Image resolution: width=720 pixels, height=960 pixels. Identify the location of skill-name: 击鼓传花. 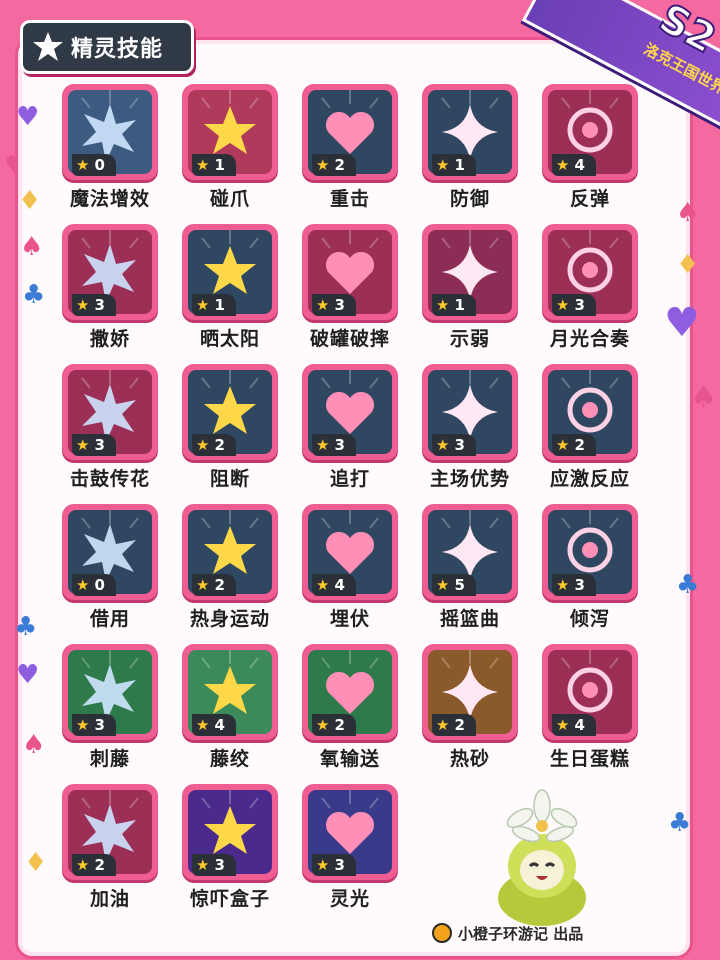
(109, 479).